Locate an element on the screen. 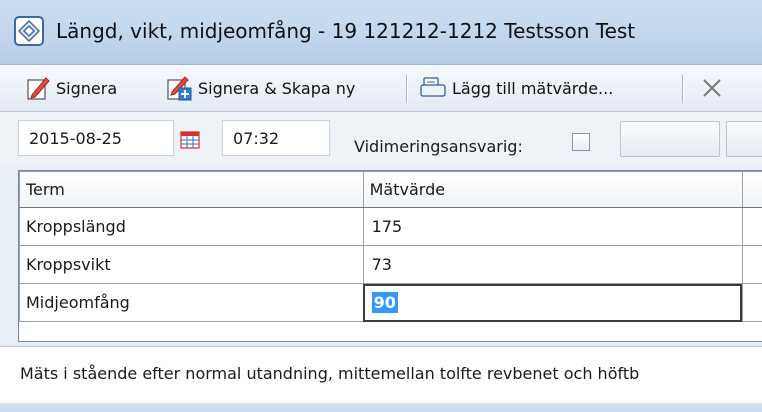 The height and width of the screenshot is (412, 762). vidimering-checkbox is located at coordinates (581, 142).